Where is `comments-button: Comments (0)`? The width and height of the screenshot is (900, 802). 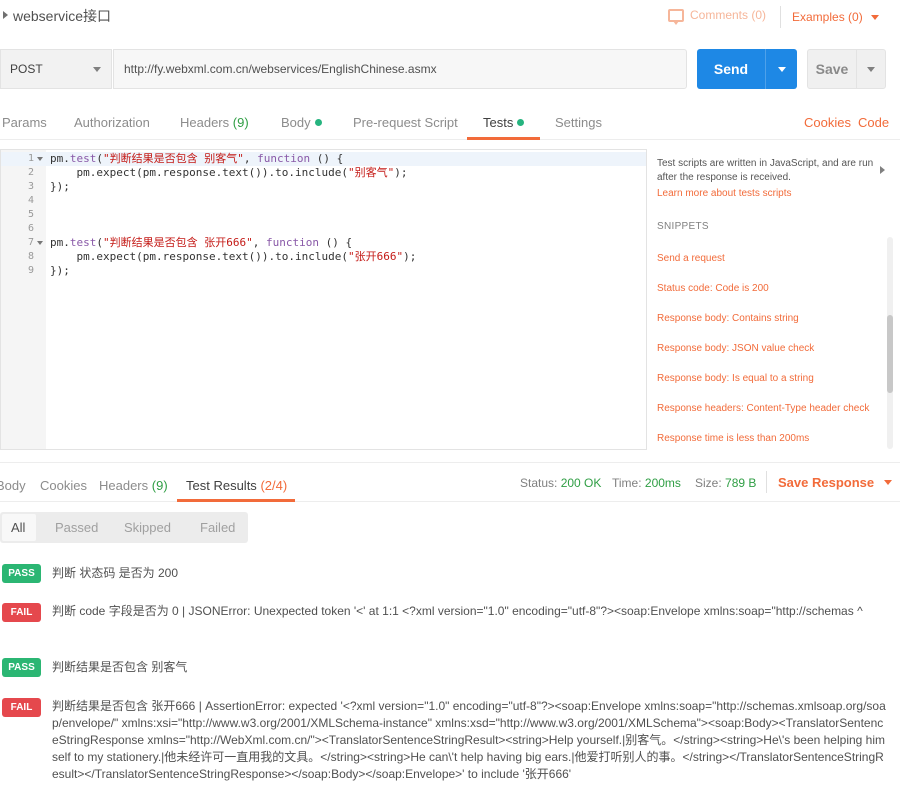 comments-button: Comments (0) is located at coordinates (717, 16).